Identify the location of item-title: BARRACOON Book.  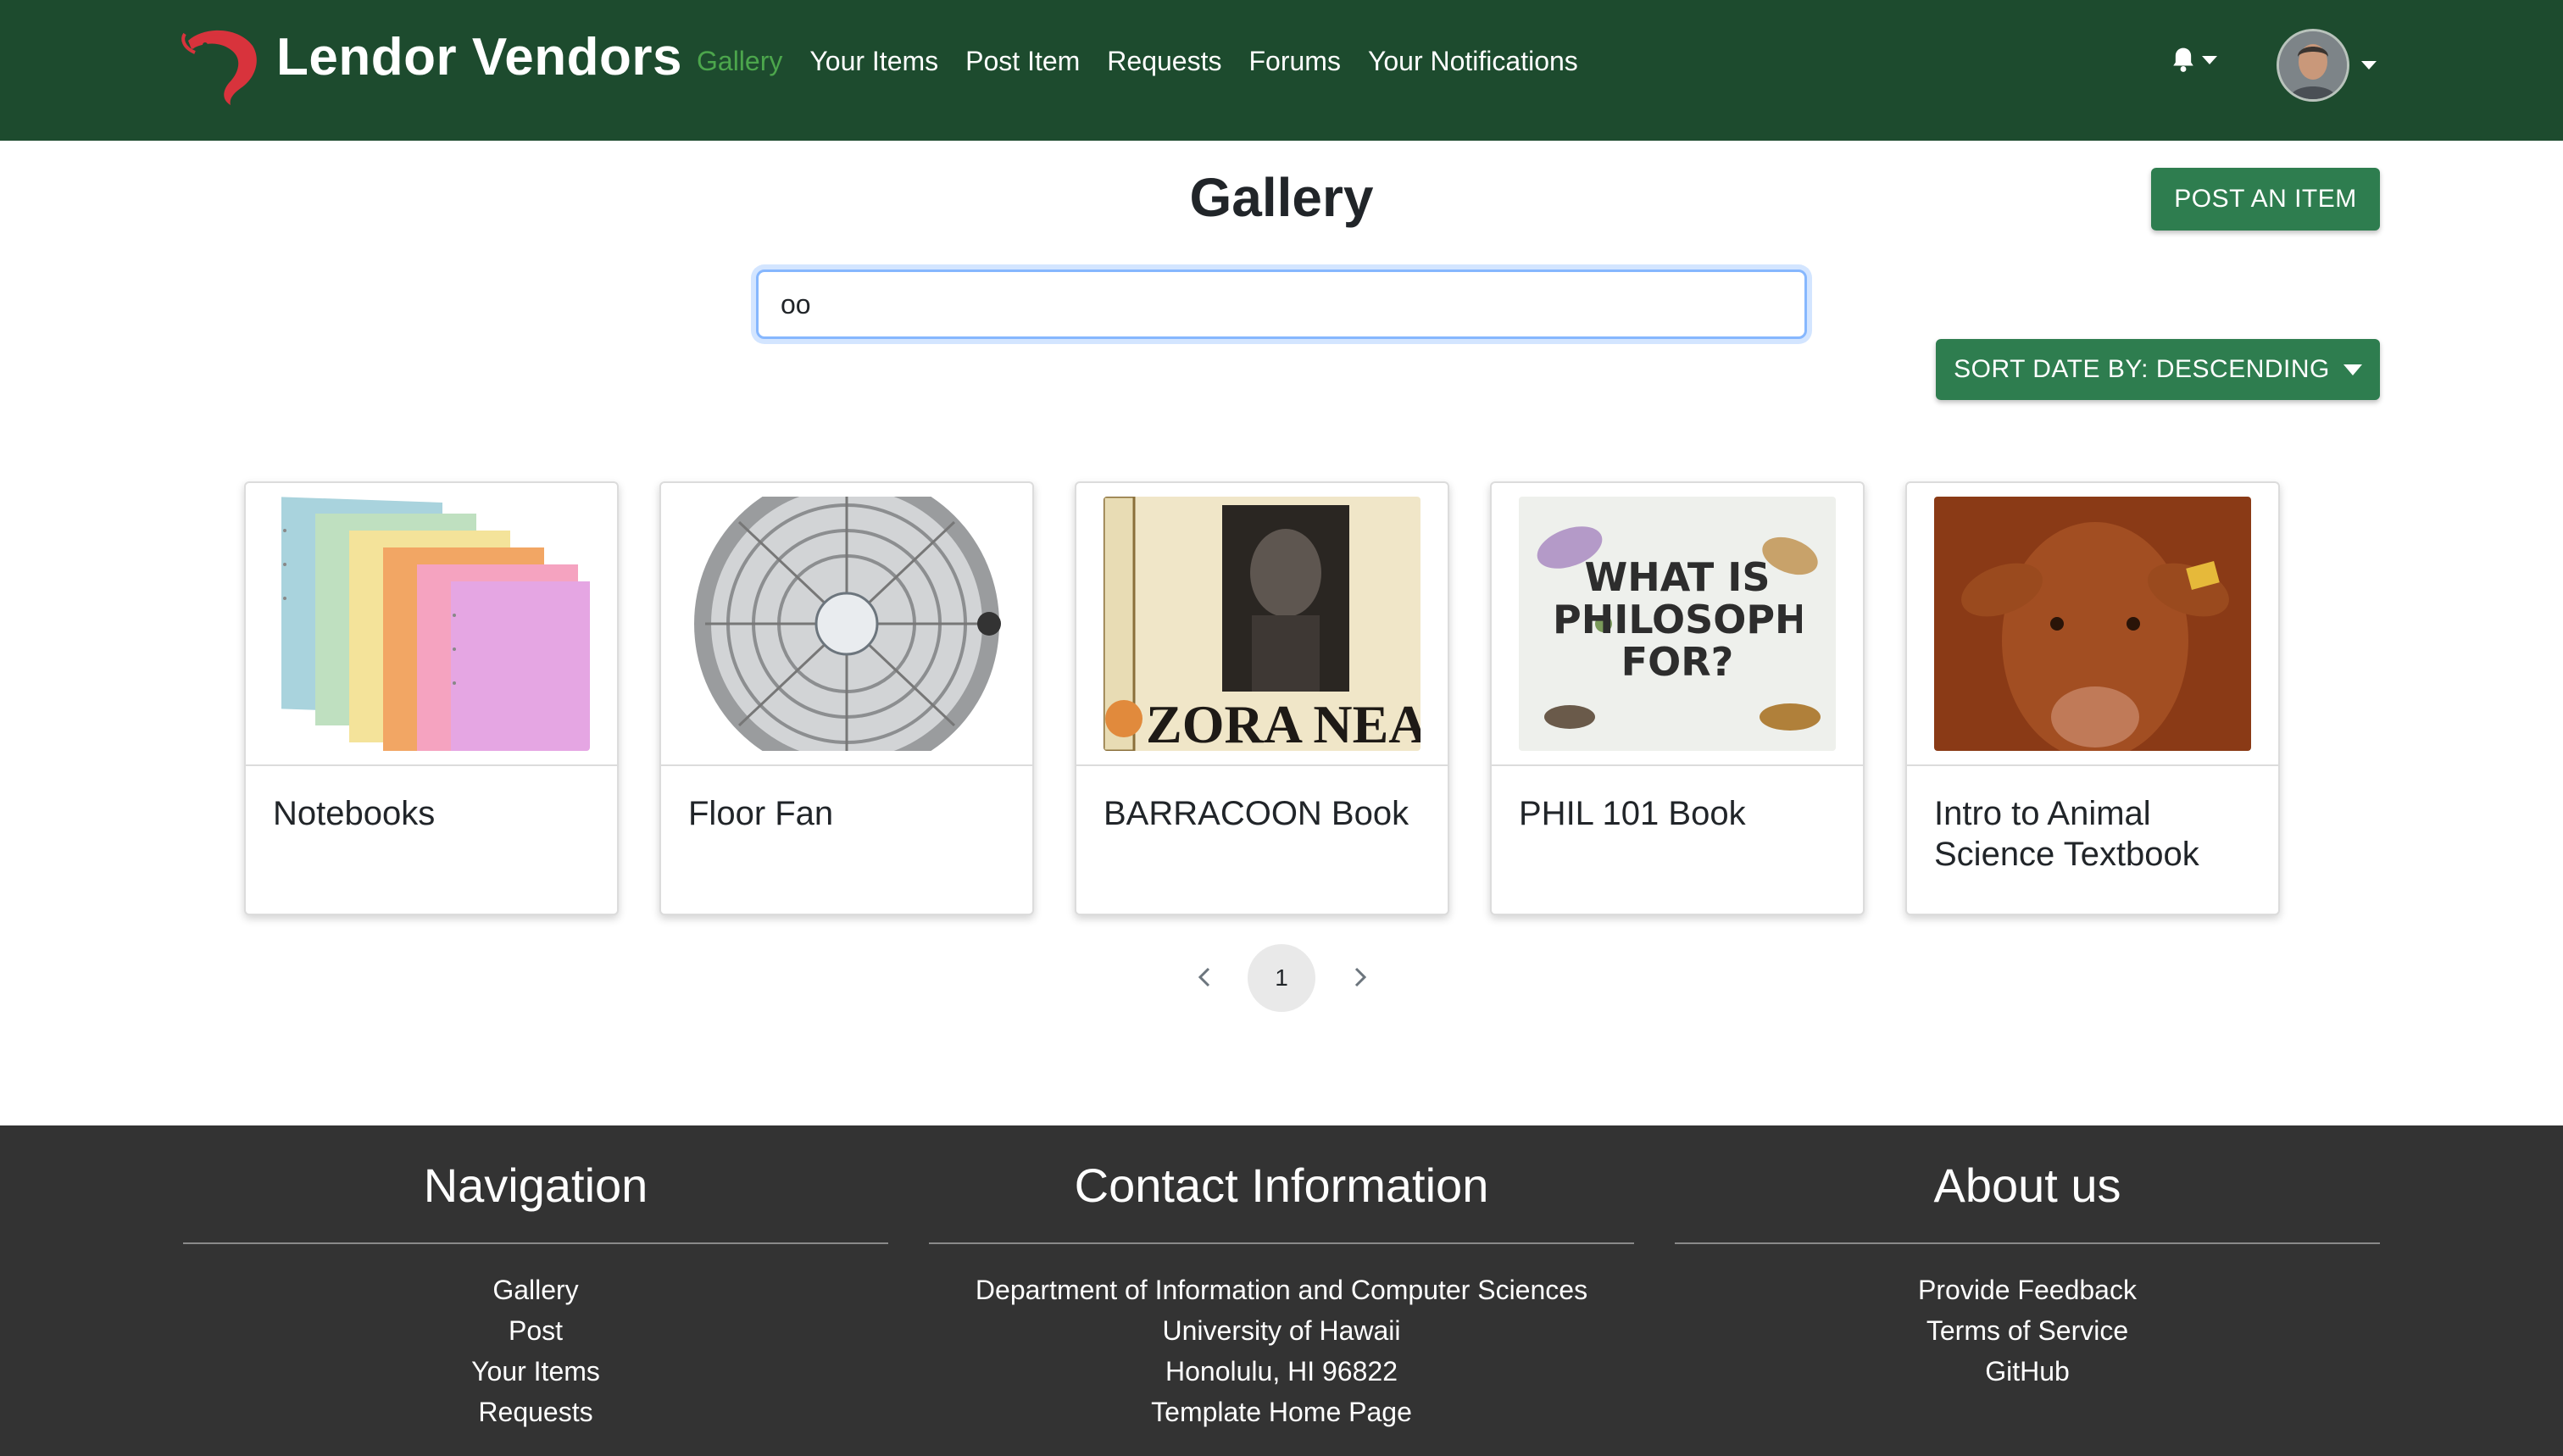
(1265, 814).